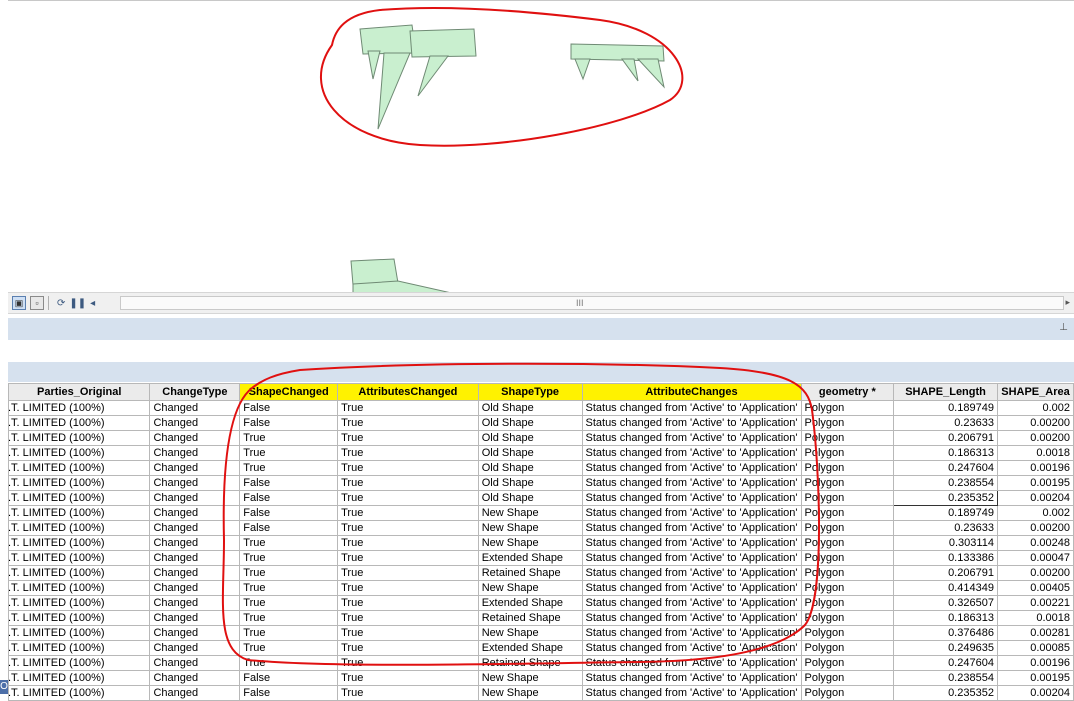  Describe the element at coordinates (1035, 663) in the screenshot. I see `table-cell: 0.00196` at that location.